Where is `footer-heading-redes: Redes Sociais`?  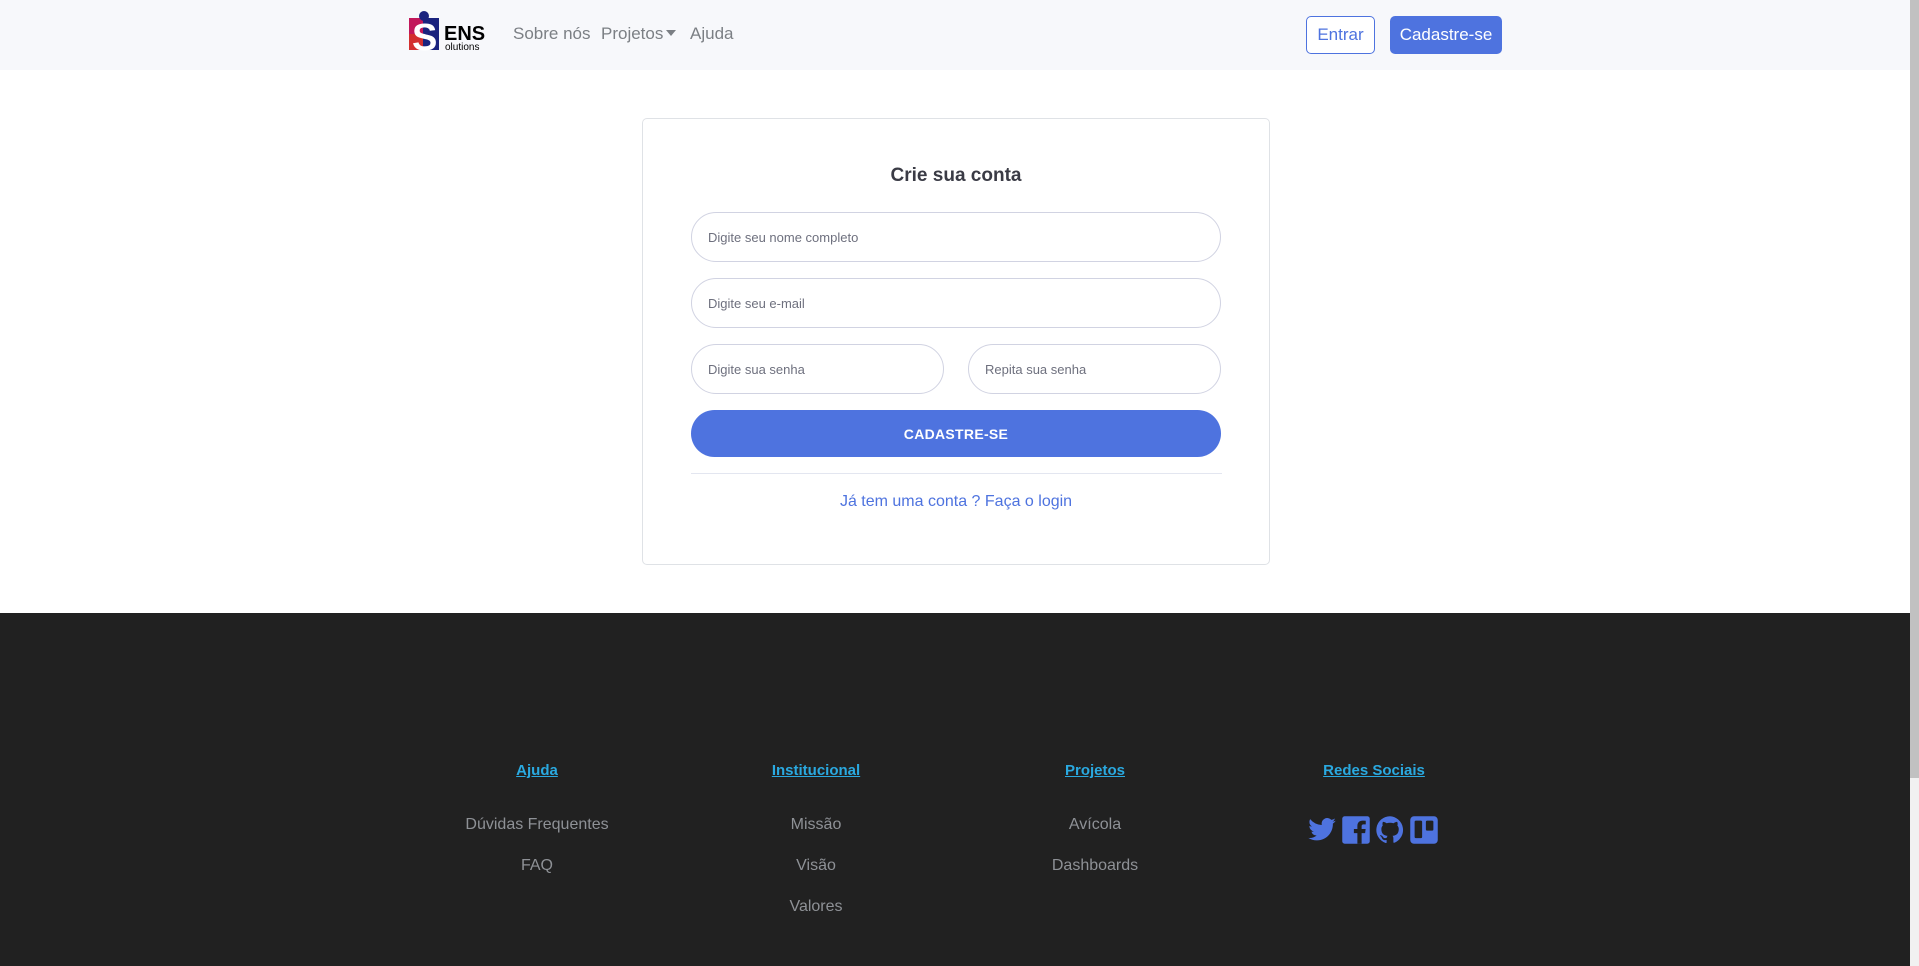 footer-heading-redes: Redes Sociais is located at coordinates (1374, 770).